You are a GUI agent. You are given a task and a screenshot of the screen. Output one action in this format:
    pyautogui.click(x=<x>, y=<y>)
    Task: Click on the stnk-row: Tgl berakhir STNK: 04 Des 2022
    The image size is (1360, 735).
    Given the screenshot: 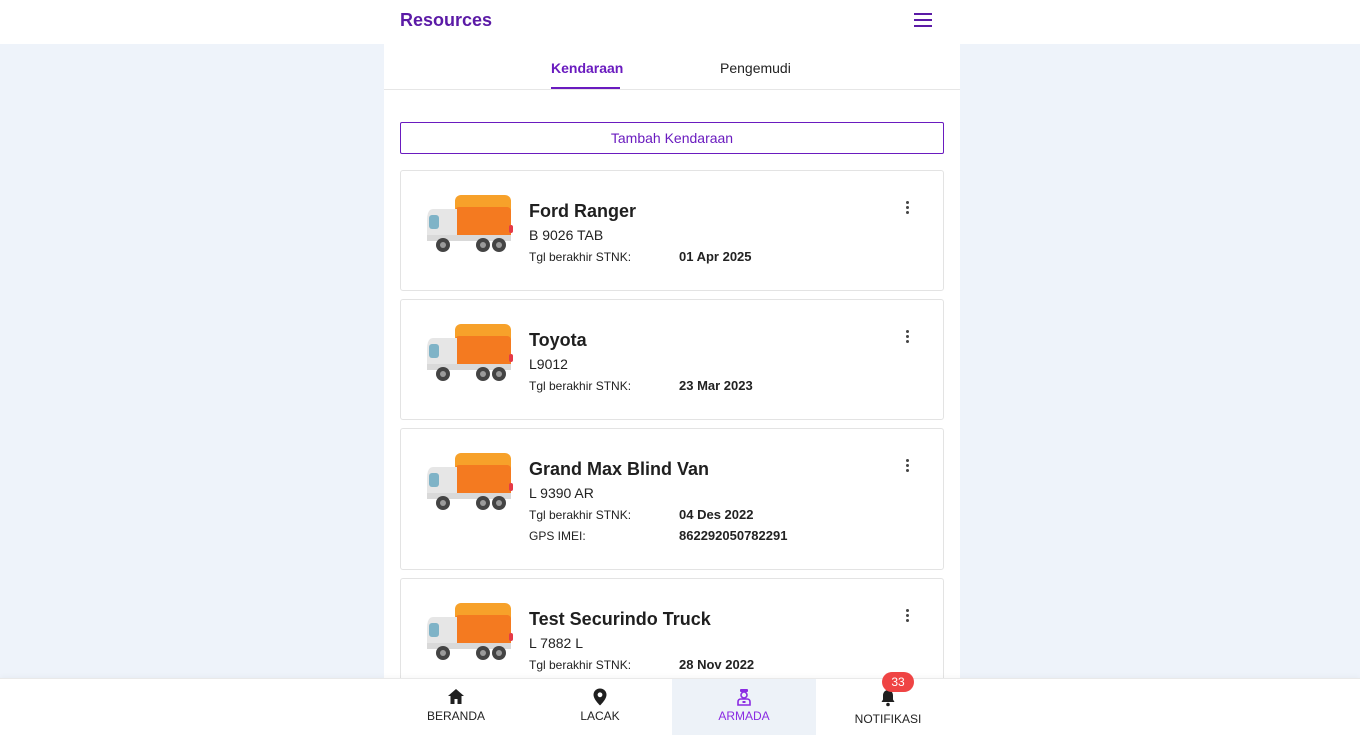 What is the action you would take?
    pyautogui.click(x=729, y=514)
    